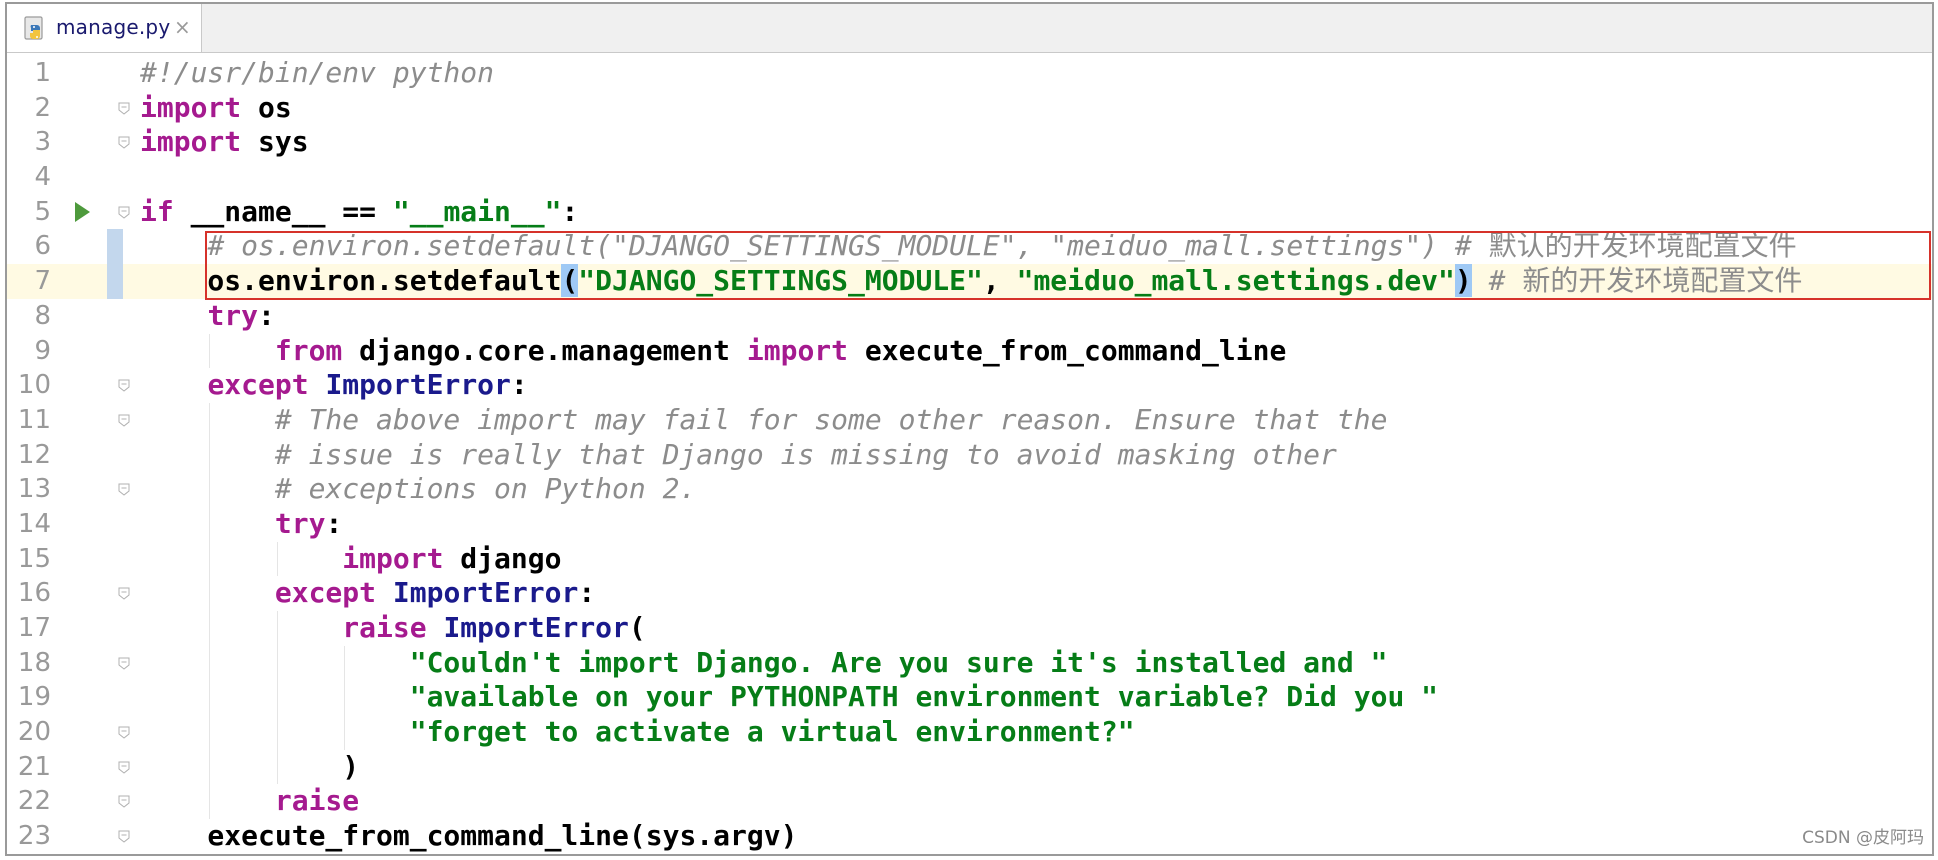 Image resolution: width=1938 pixels, height=860 pixels. I want to click on code-token: execute_from_command_line(sys.argv), so click(469, 836).